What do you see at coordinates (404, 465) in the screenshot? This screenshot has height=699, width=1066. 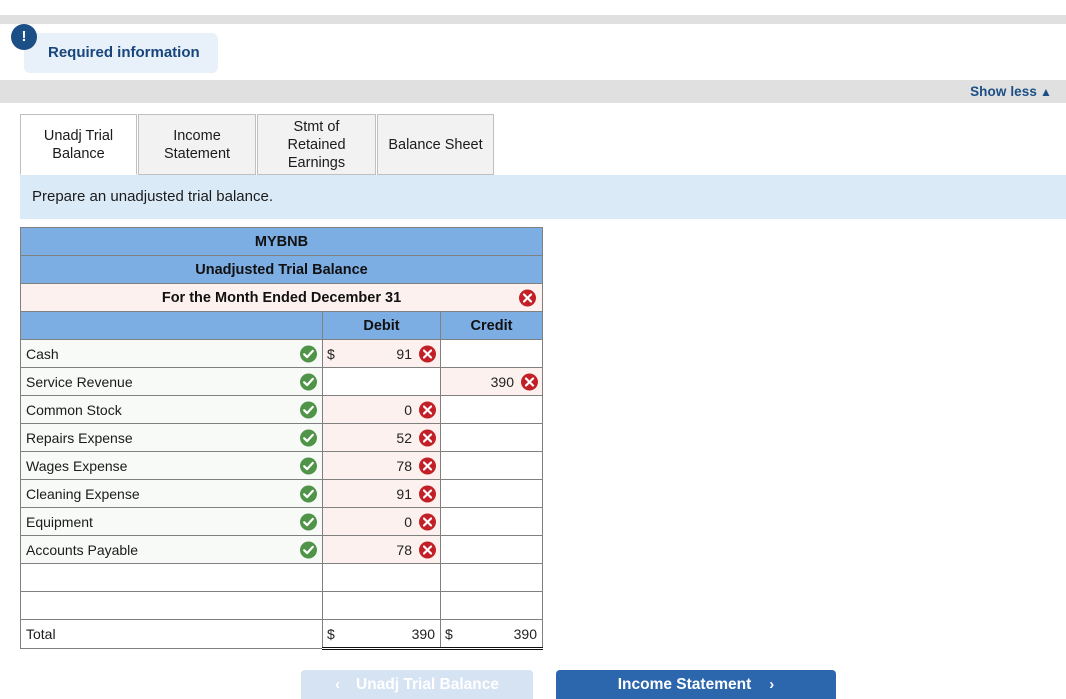 I see `amount-value: 78` at bounding box center [404, 465].